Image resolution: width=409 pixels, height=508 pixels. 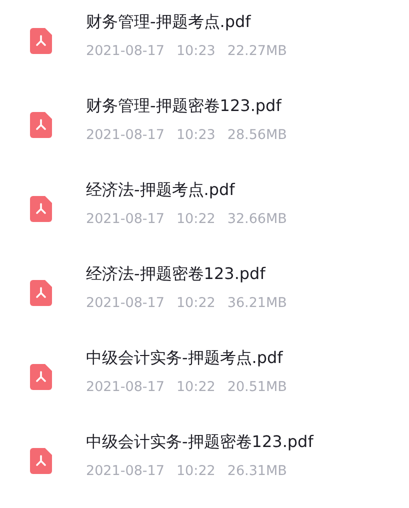 I want to click on file-size: 32.66MB, so click(x=257, y=219).